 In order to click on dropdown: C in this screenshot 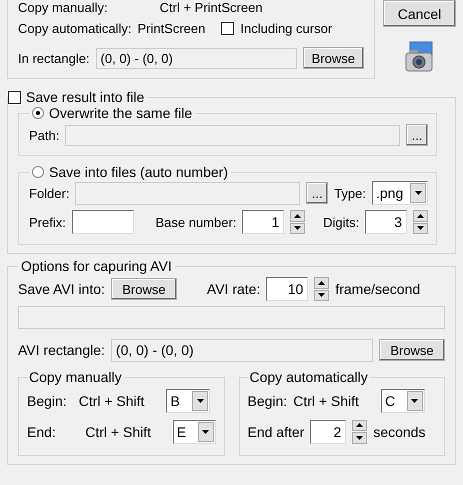, I will do `click(402, 400)`.